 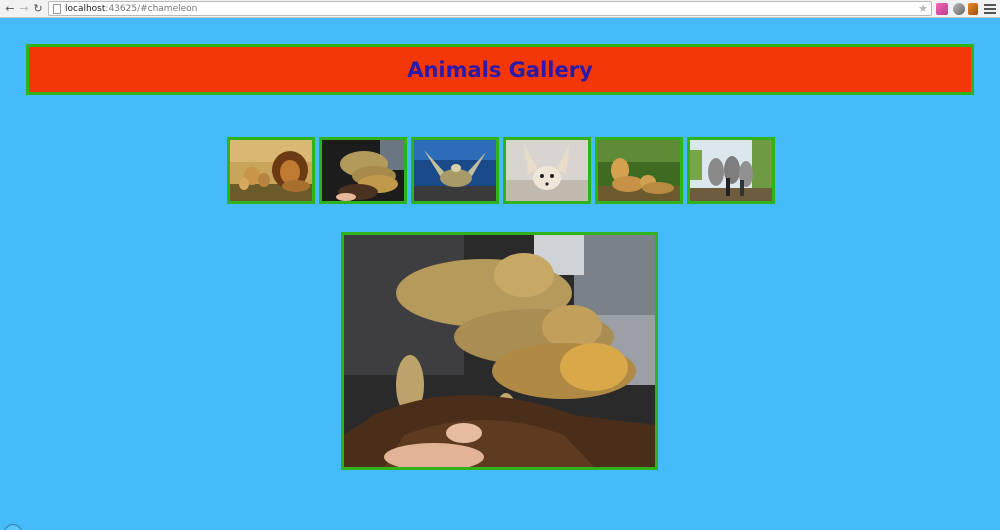 What do you see at coordinates (923, 8) in the screenshot?
I see `bookmark-star-icon: ★` at bounding box center [923, 8].